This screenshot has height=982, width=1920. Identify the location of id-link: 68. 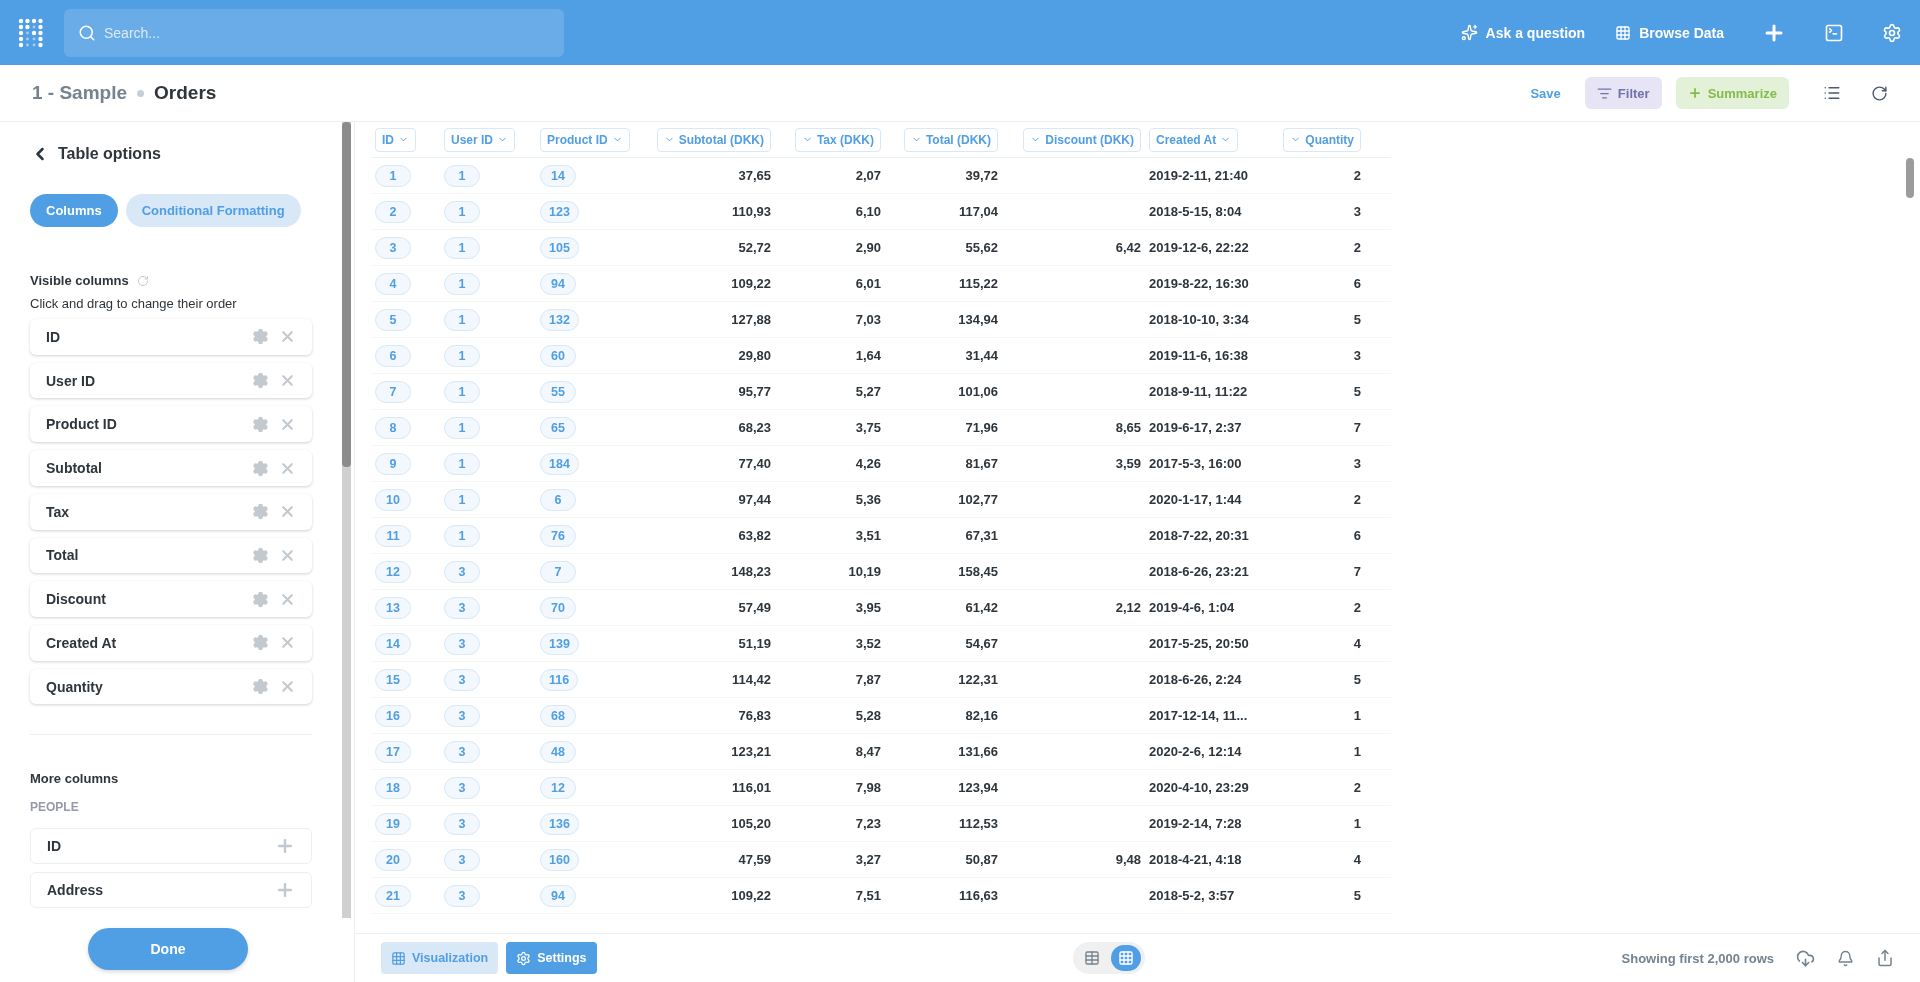
(558, 715).